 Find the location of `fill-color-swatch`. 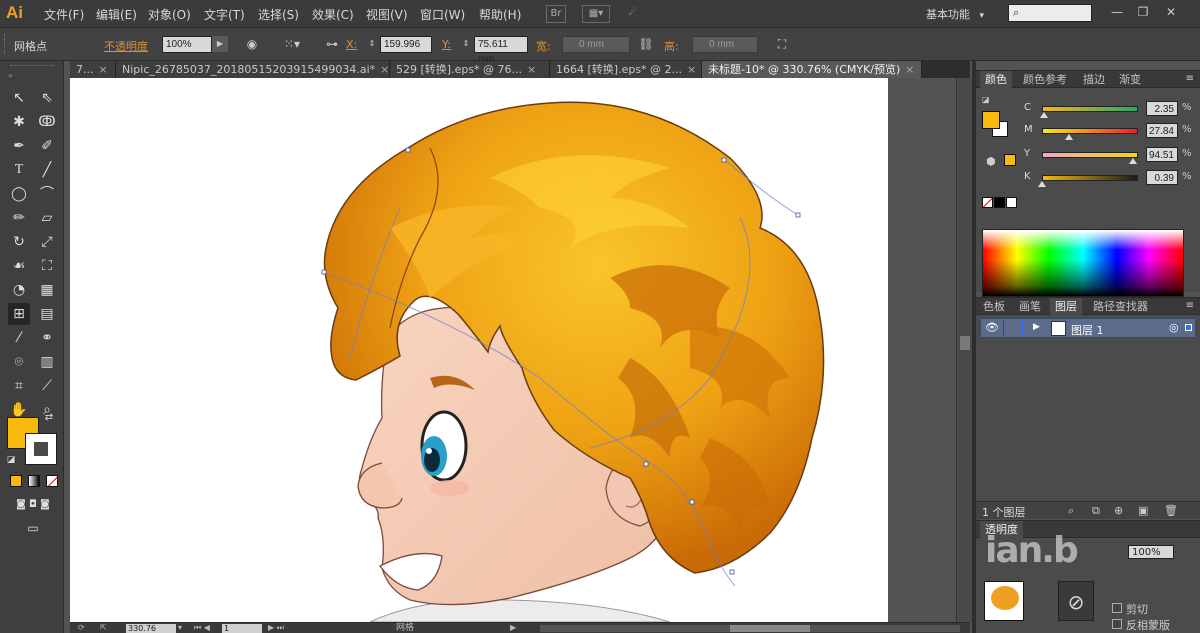

fill-color-swatch is located at coordinates (991, 120).